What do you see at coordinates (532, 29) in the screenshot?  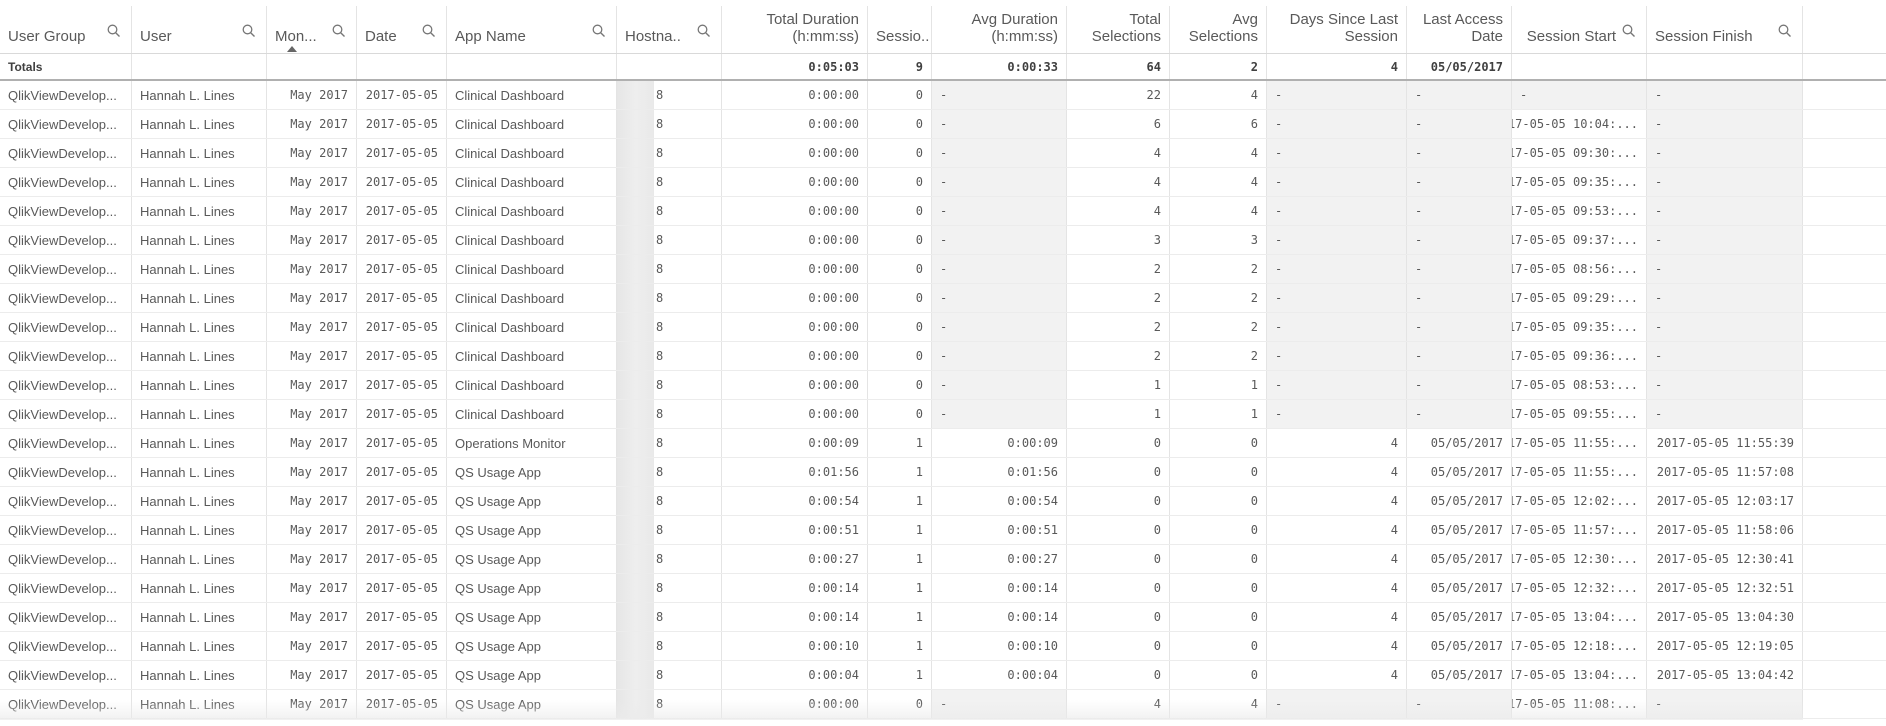 I see `column-header-app-name: App Name` at bounding box center [532, 29].